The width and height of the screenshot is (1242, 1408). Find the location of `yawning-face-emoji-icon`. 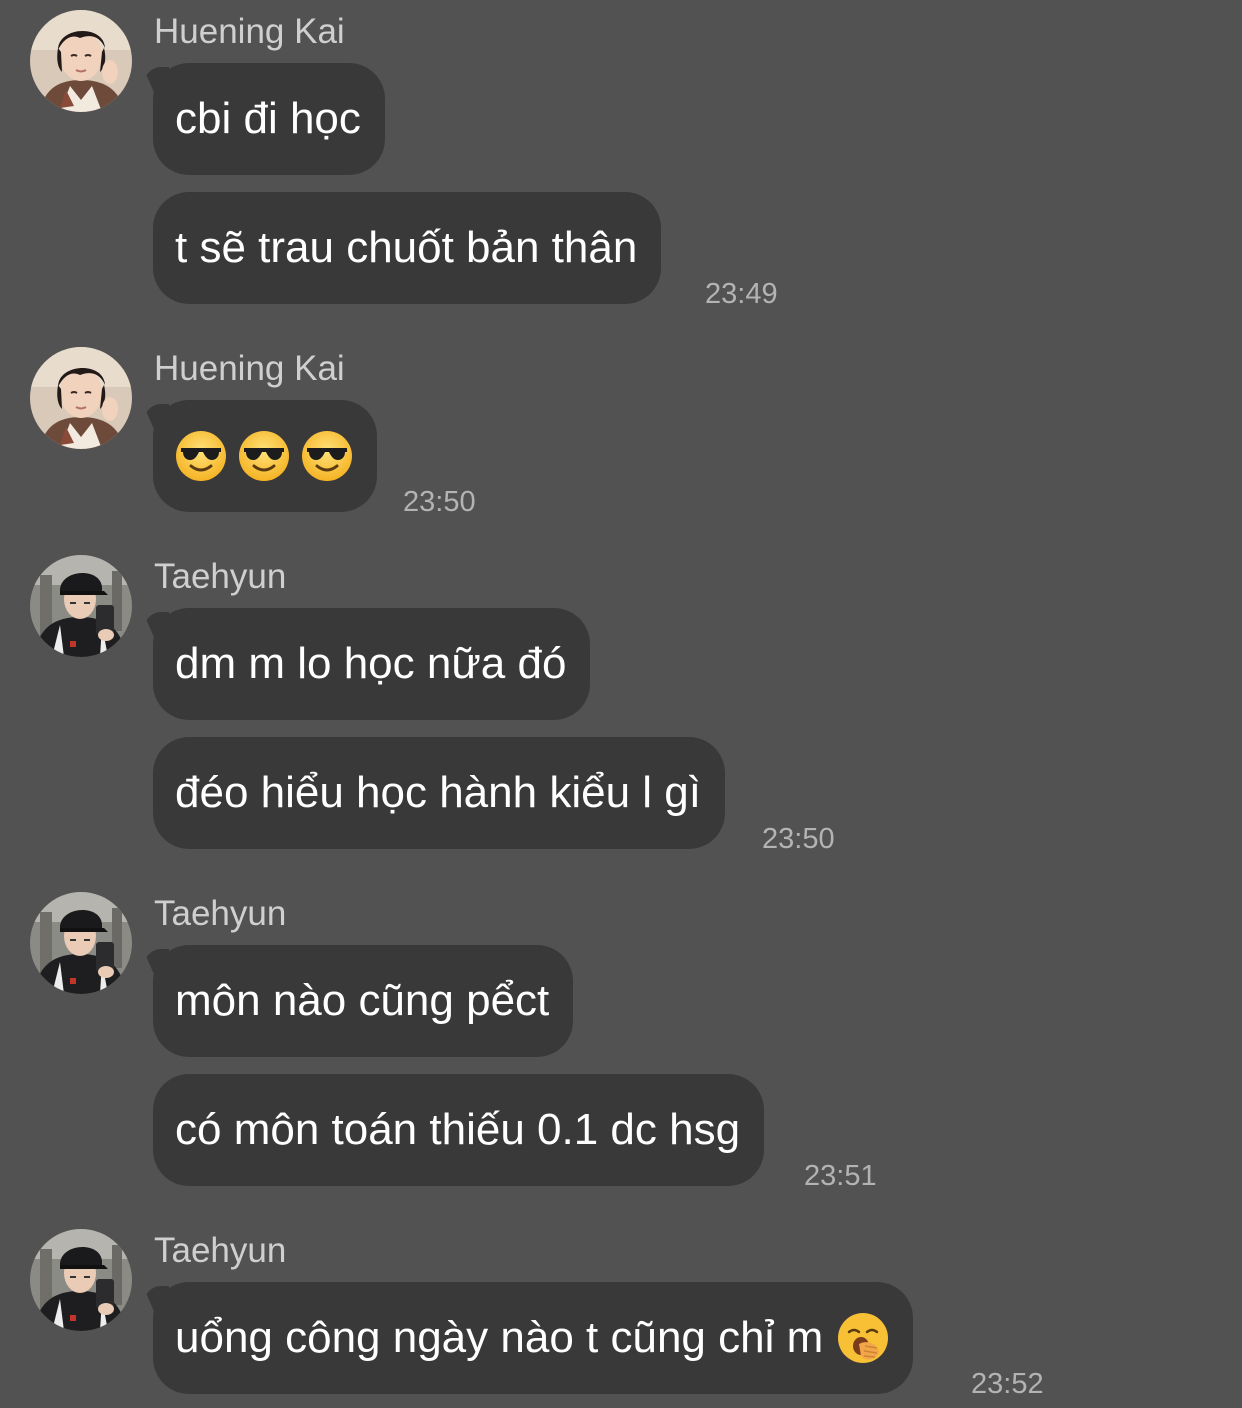

yawning-face-emoji-icon is located at coordinates (863, 1338).